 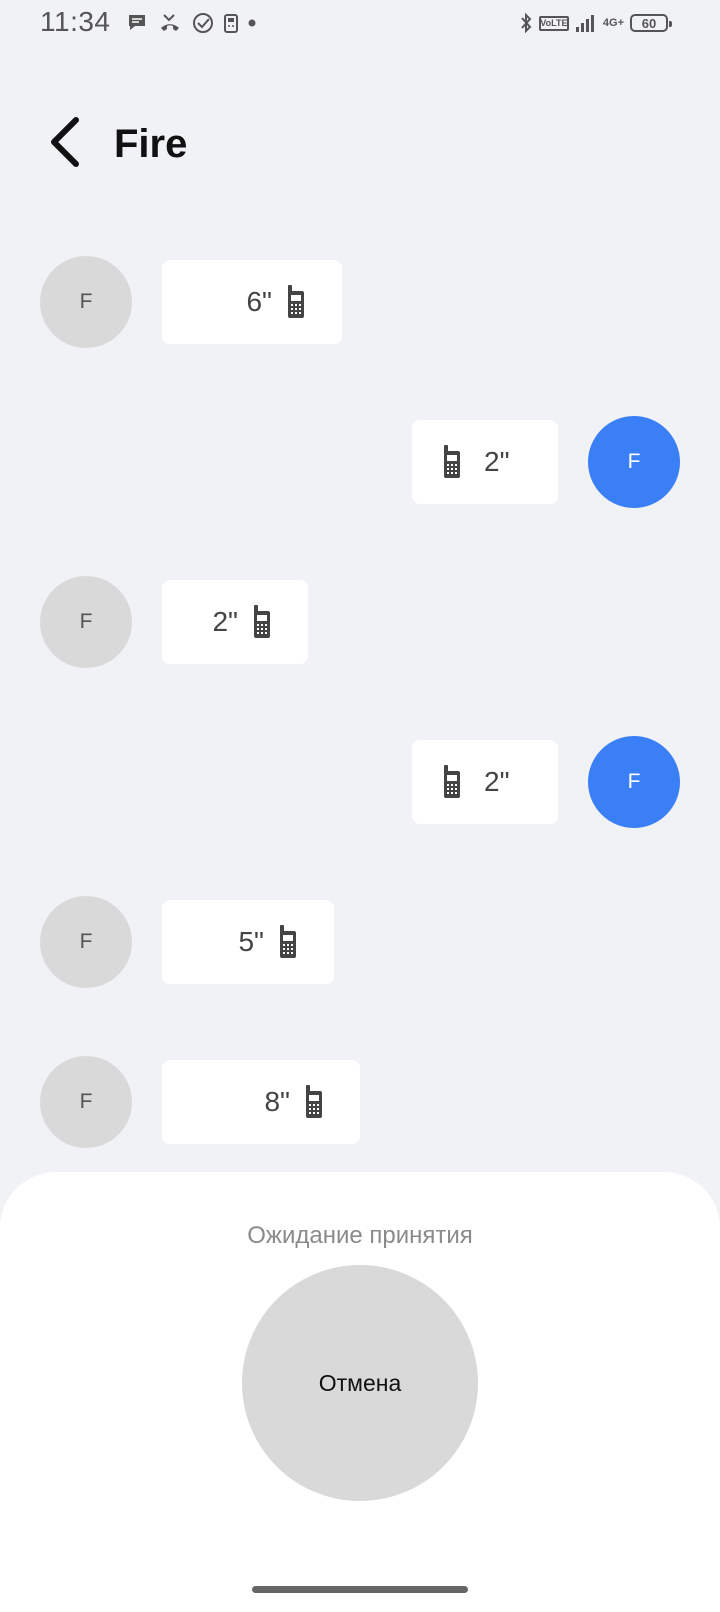 What do you see at coordinates (191, 23) in the screenshot?
I see `status-left-icons` at bounding box center [191, 23].